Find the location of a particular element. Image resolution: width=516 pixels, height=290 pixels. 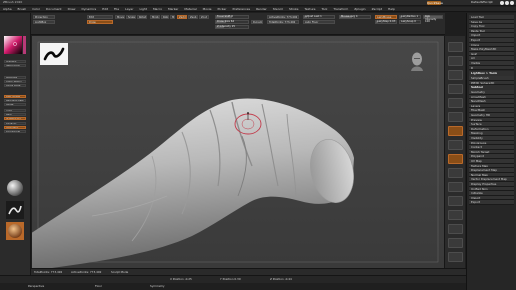

lightbox-button: LightBox is located at coordinates (44, 22).